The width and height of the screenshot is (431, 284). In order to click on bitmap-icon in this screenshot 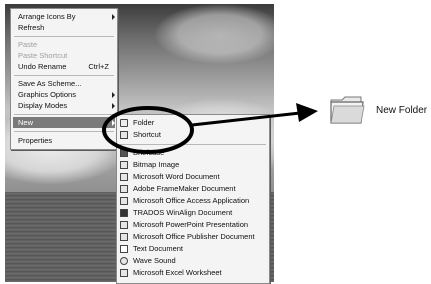, I will do `click(124, 165)`.